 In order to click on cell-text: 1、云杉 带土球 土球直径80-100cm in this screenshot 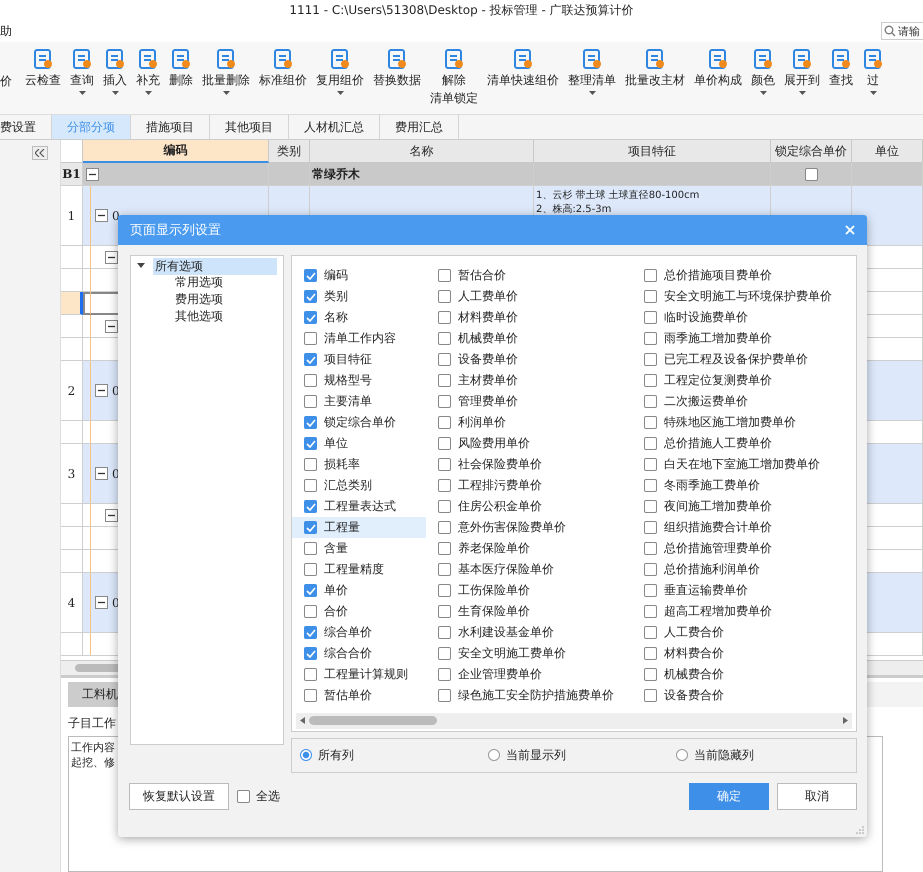, I will do `click(618, 195)`.